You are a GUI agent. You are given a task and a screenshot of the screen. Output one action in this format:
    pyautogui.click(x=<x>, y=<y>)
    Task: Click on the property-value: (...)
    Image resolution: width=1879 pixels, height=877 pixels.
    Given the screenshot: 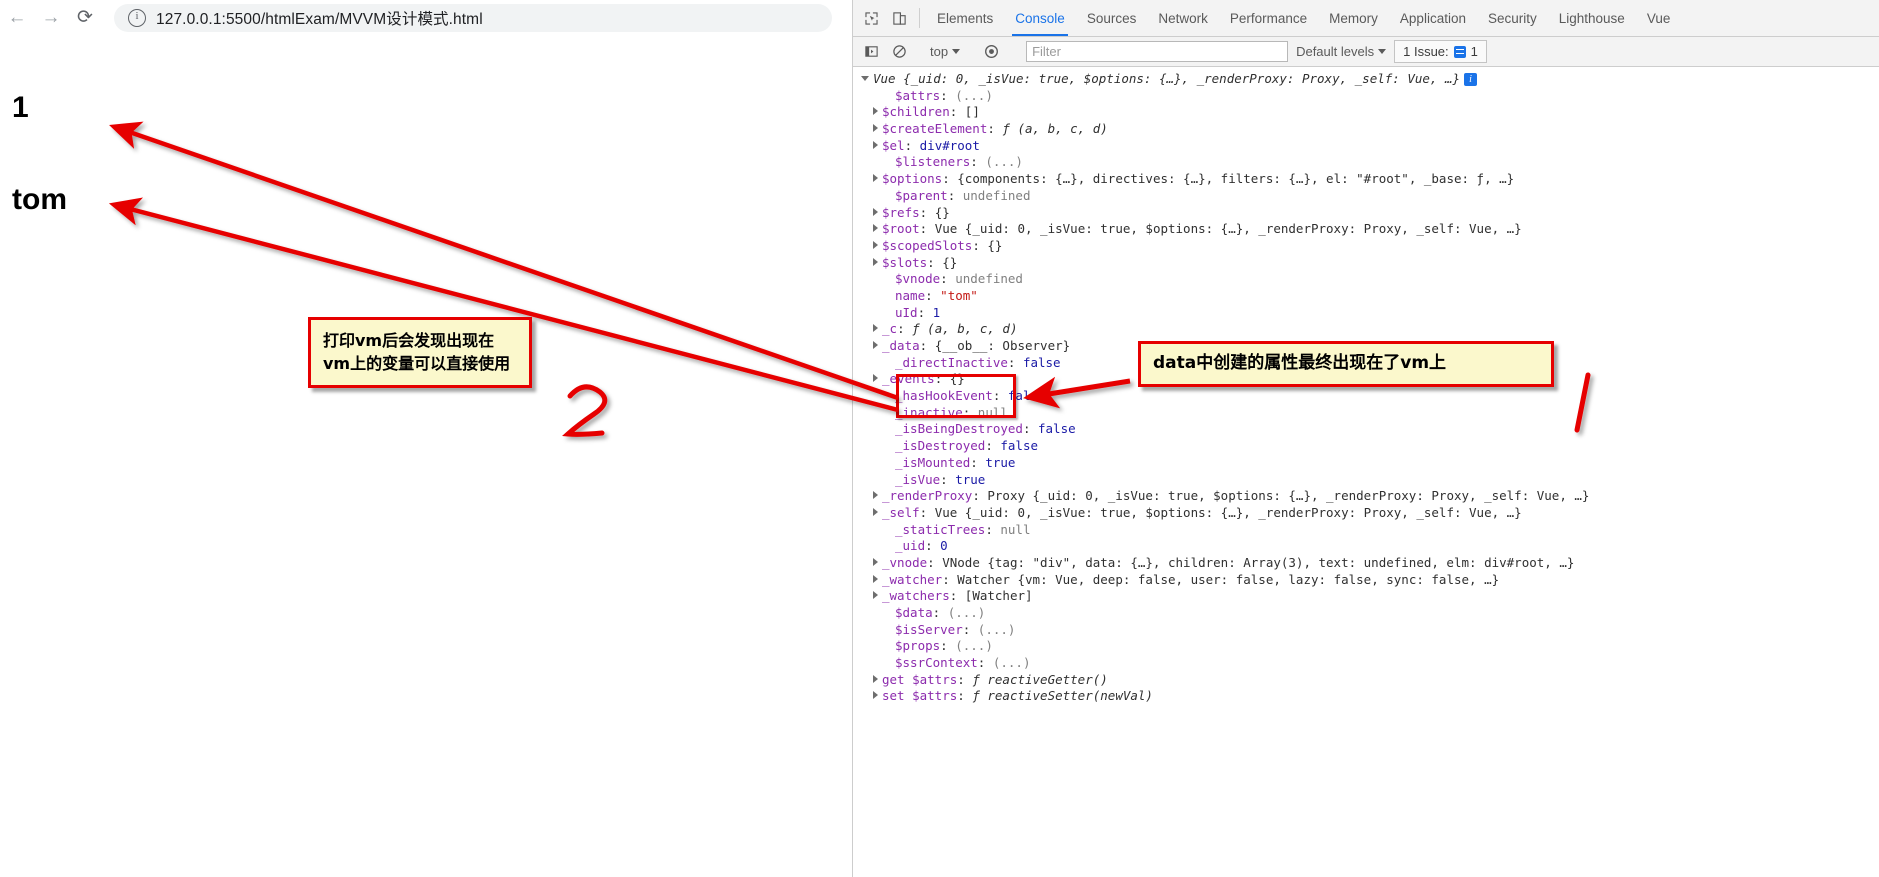 What is the action you would take?
    pyautogui.click(x=1004, y=162)
    